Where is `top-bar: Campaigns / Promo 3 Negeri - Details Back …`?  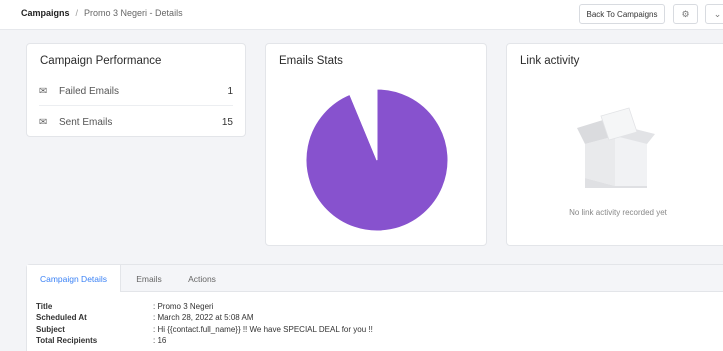
top-bar: Campaigns / Promo 3 Negeri - Details Back … is located at coordinates (361, 15).